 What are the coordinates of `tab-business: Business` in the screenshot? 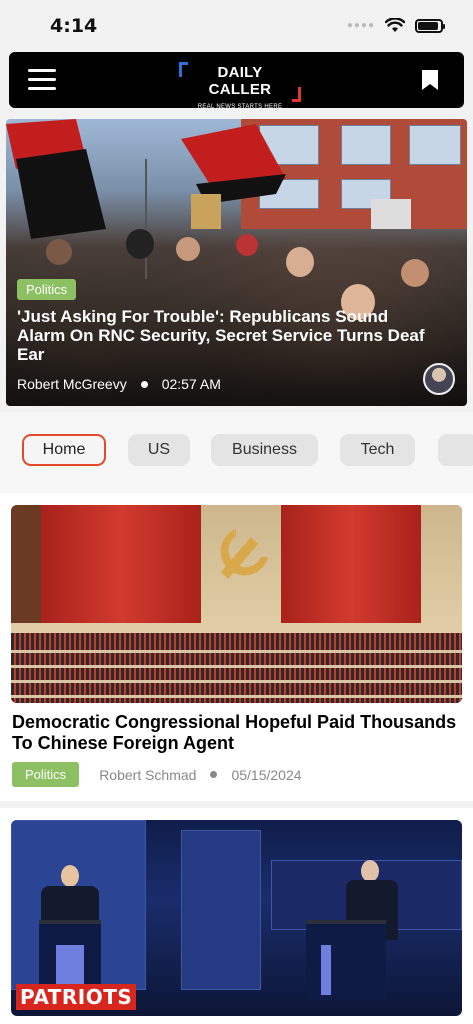 It's located at (264, 450).